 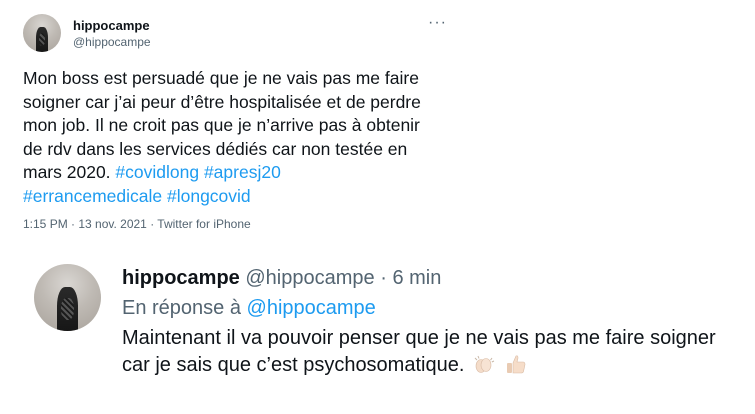 I want to click on reply-display-name: hippocampe, so click(x=181, y=278).